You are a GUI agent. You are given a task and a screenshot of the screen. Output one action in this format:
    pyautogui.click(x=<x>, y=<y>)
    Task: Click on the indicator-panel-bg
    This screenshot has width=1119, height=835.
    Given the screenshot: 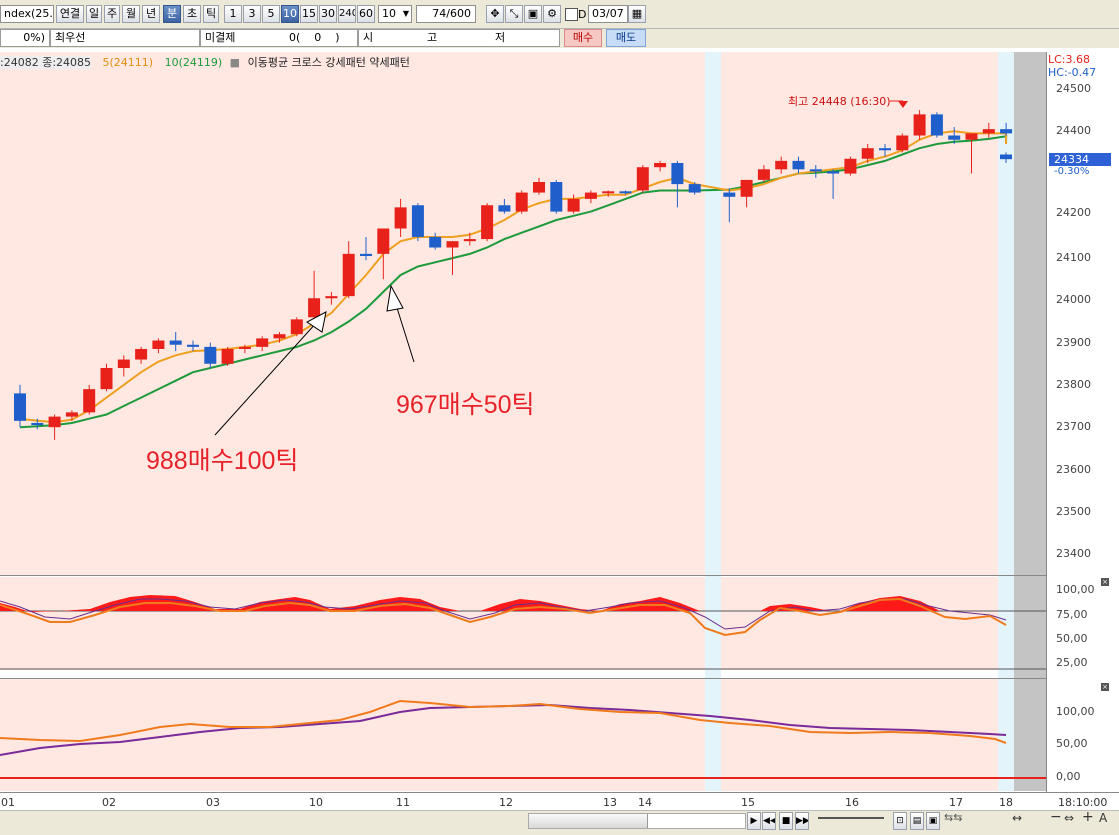 What is the action you would take?
    pyautogui.click(x=523, y=735)
    